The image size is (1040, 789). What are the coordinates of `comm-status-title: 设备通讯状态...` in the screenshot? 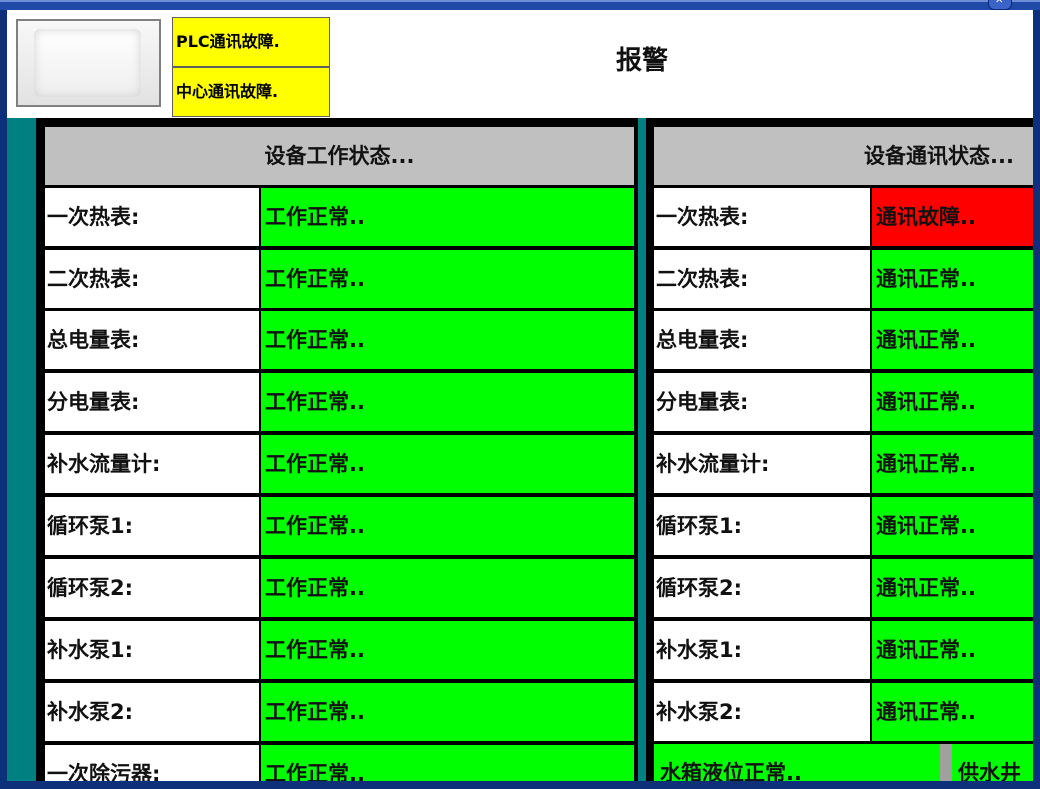 It's located at (843, 156).